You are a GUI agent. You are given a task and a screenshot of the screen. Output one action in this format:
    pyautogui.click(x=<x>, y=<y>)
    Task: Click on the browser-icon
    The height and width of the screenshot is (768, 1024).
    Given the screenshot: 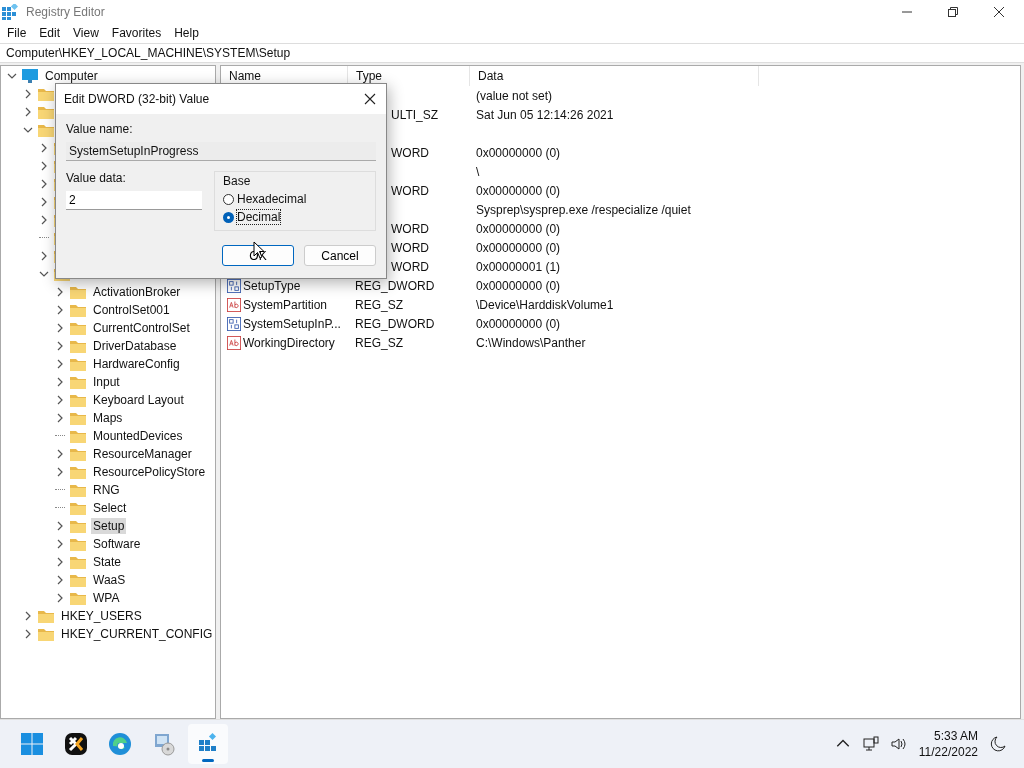 What is the action you would take?
    pyautogui.click(x=120, y=744)
    